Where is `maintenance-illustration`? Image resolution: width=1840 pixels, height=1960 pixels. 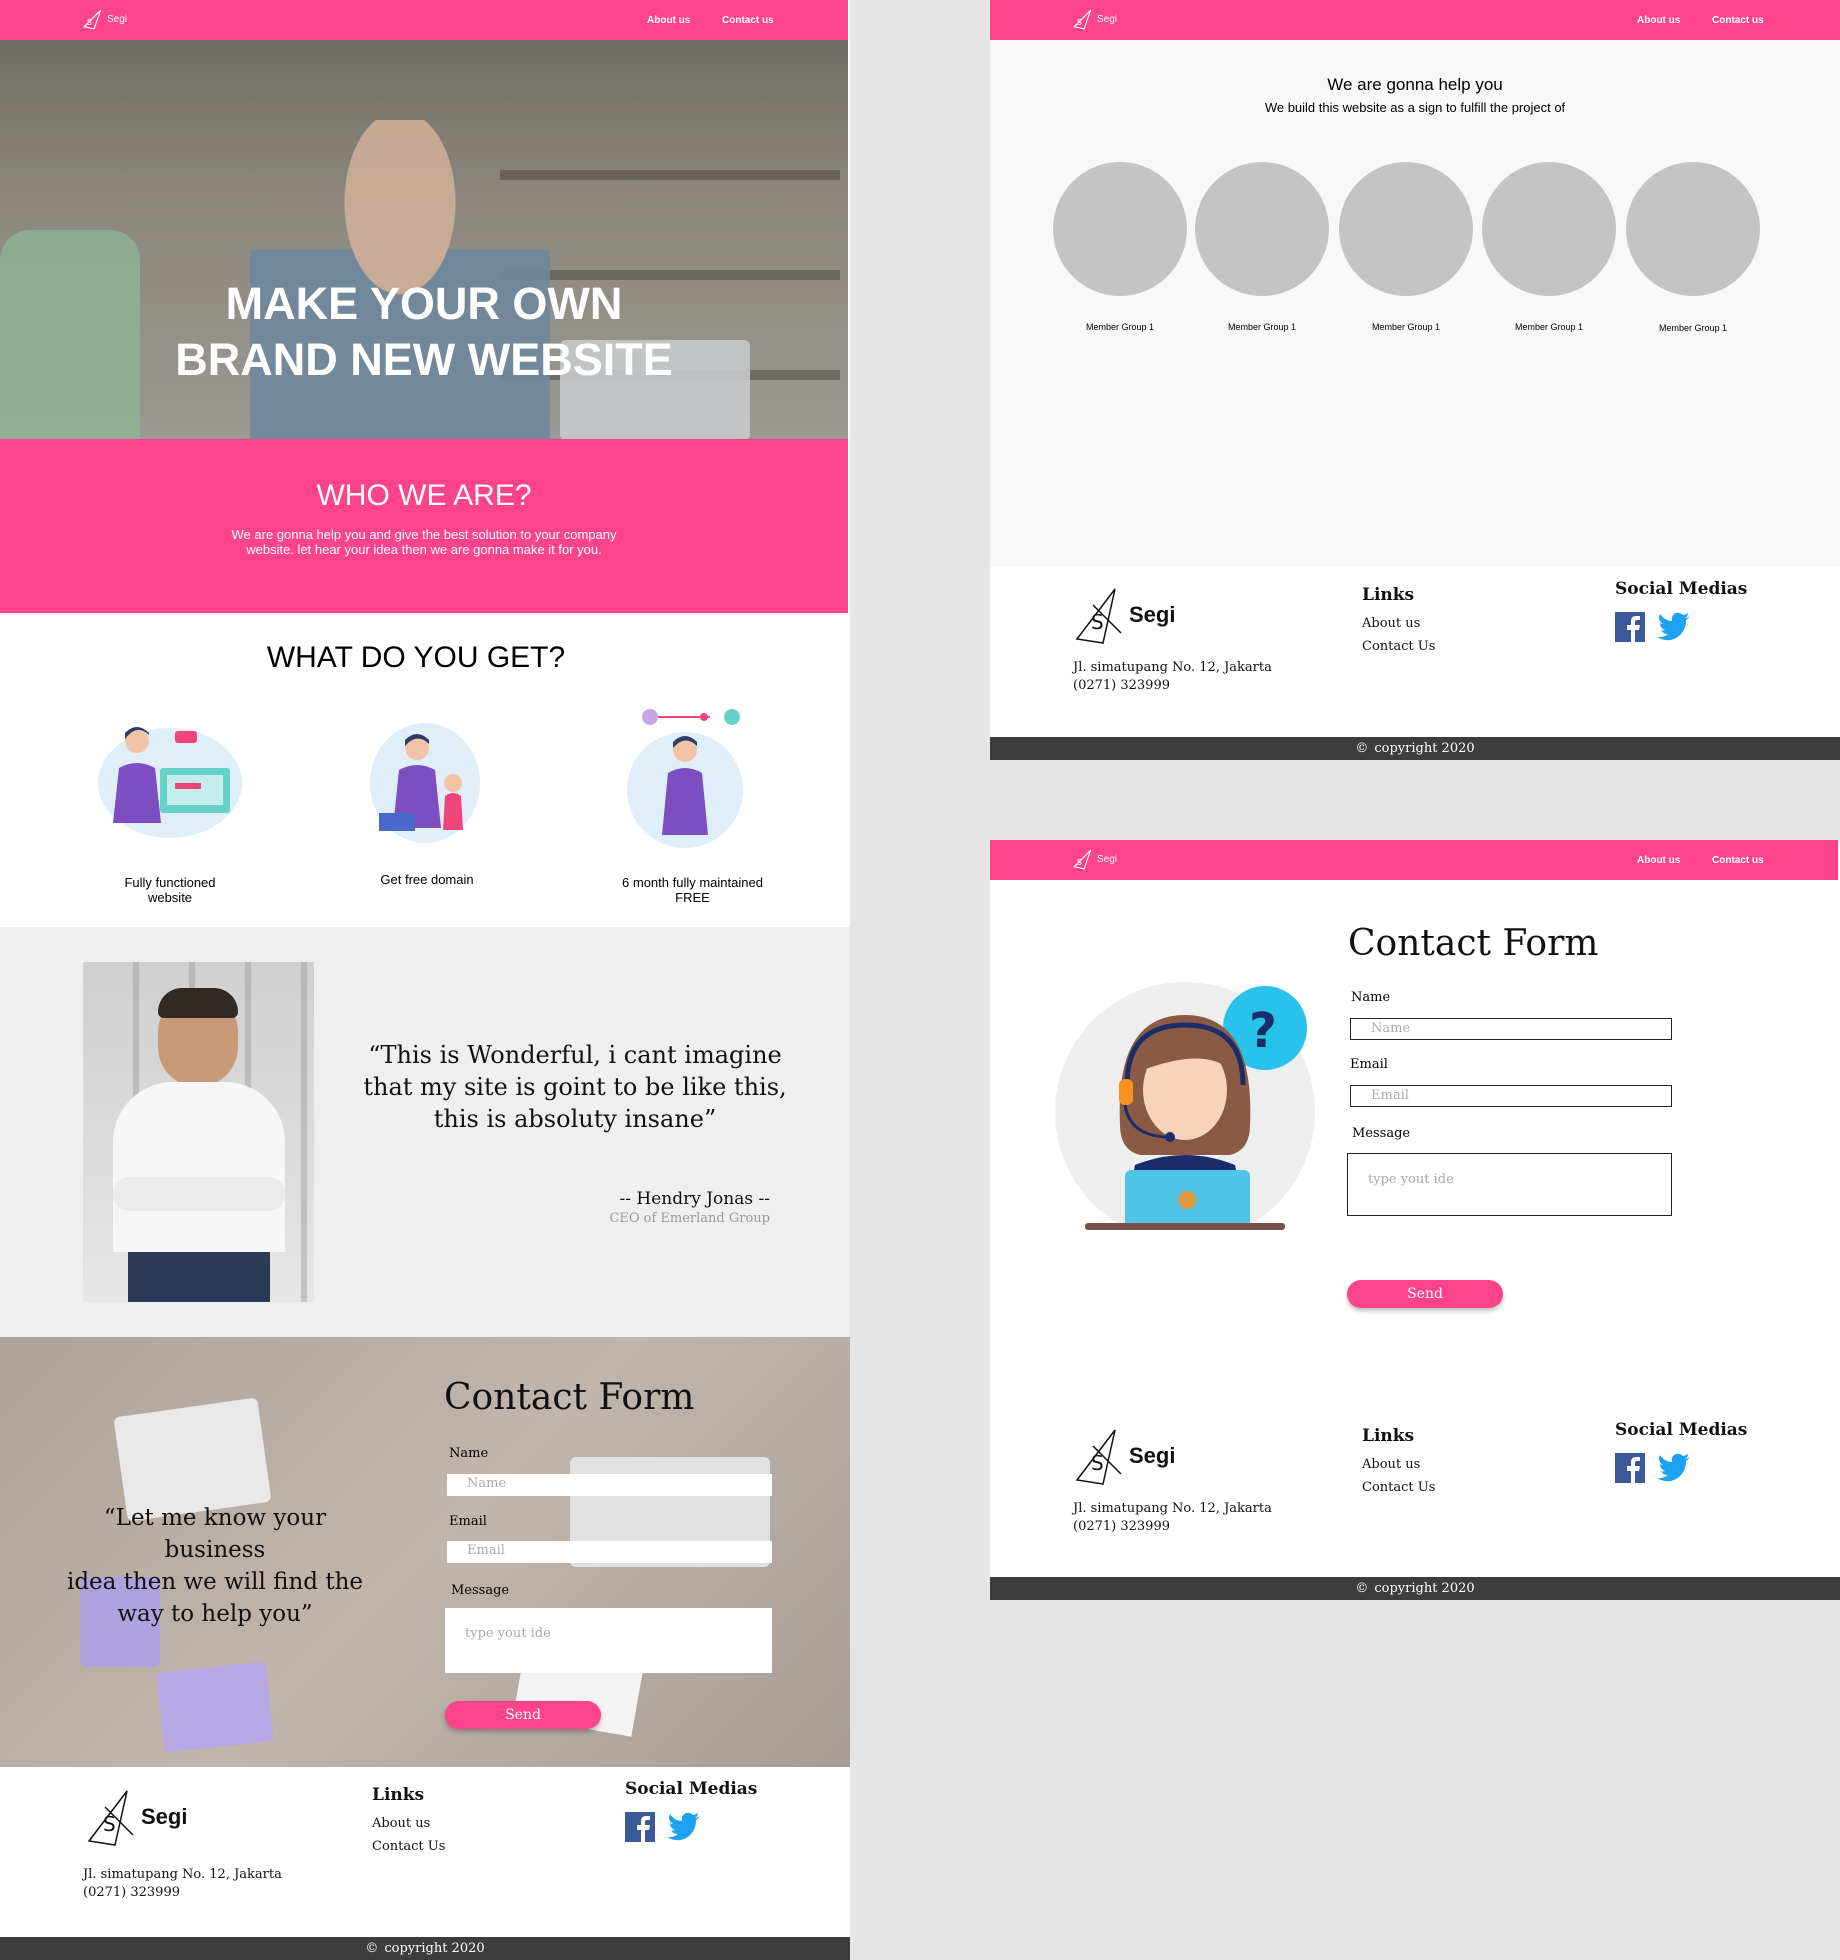 maintenance-illustration is located at coordinates (685, 778).